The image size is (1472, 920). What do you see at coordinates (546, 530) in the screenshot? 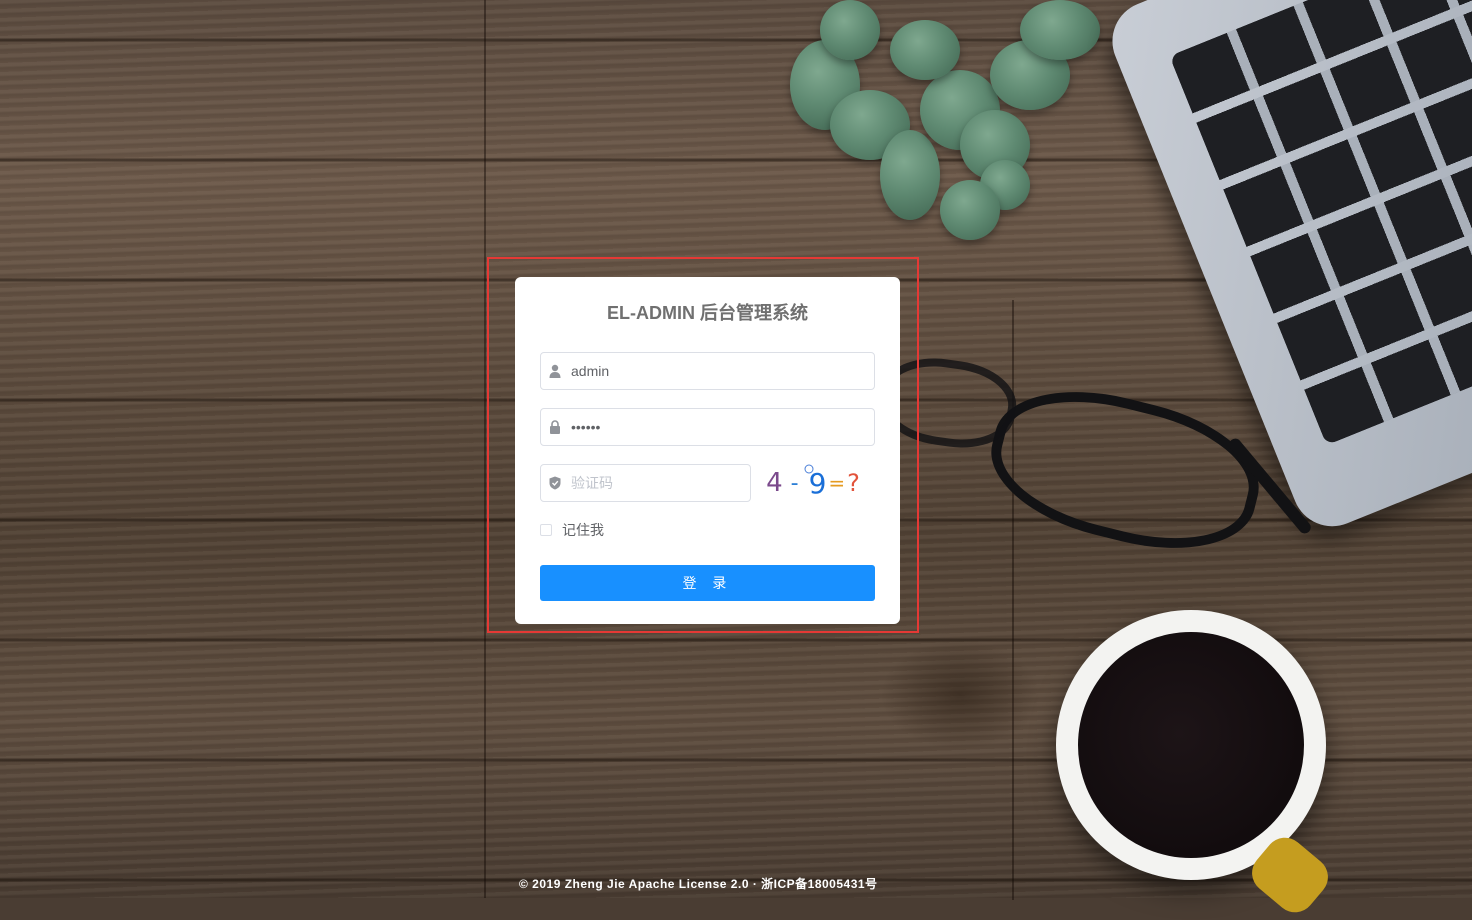
I see `remember-me-checkbox` at bounding box center [546, 530].